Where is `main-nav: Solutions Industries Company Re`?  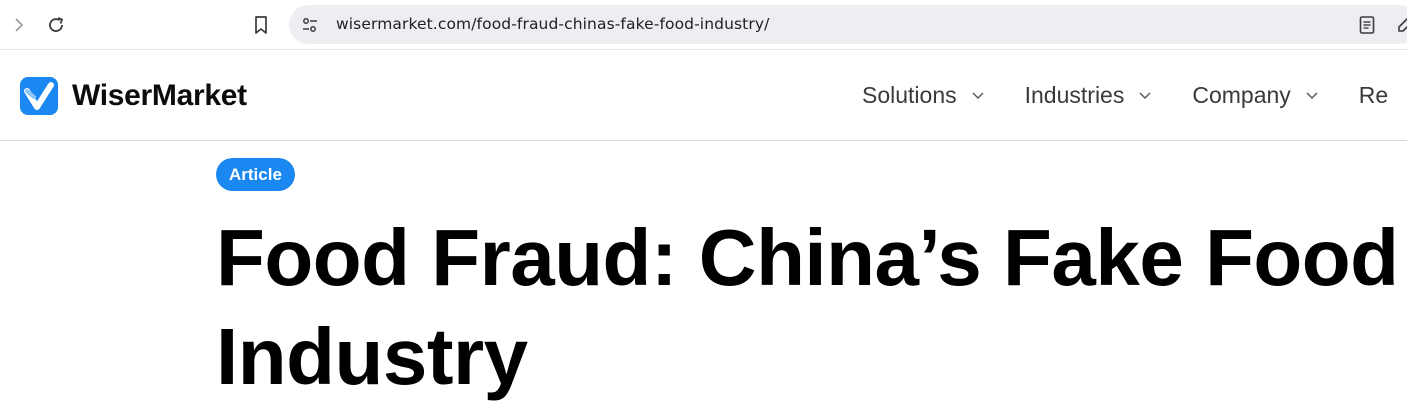 main-nav: Solutions Industries Company Re is located at coordinates (1125, 95).